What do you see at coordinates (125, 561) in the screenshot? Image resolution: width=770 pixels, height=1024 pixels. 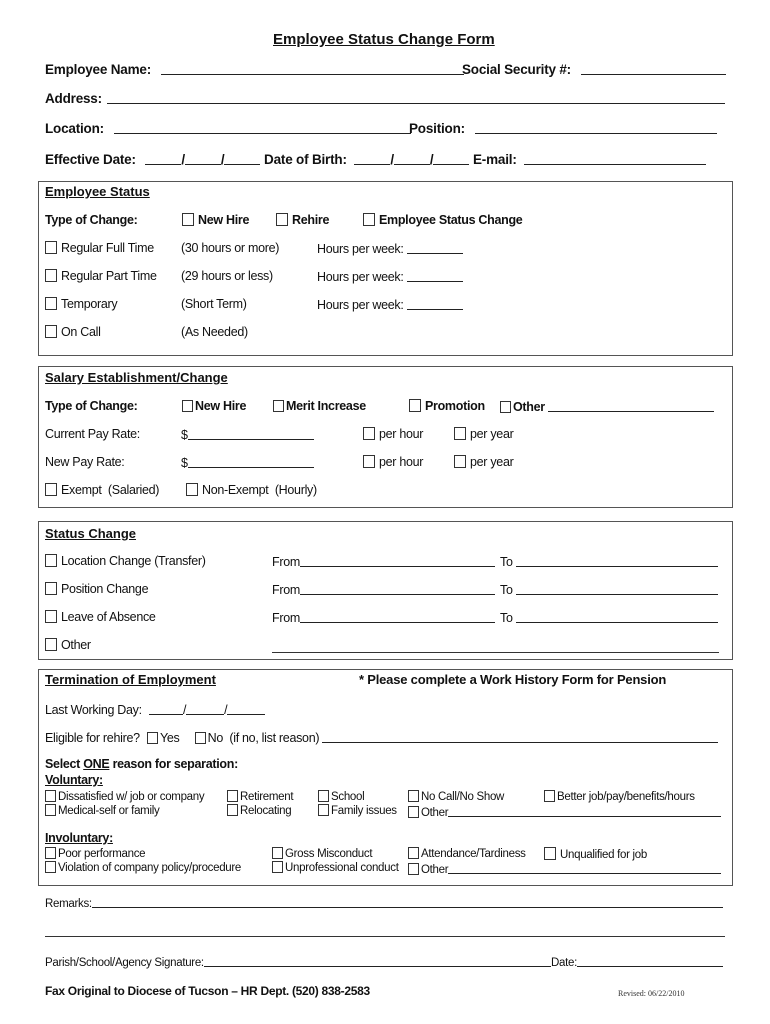 I see `option-location-change: Location Change (Transfer)` at bounding box center [125, 561].